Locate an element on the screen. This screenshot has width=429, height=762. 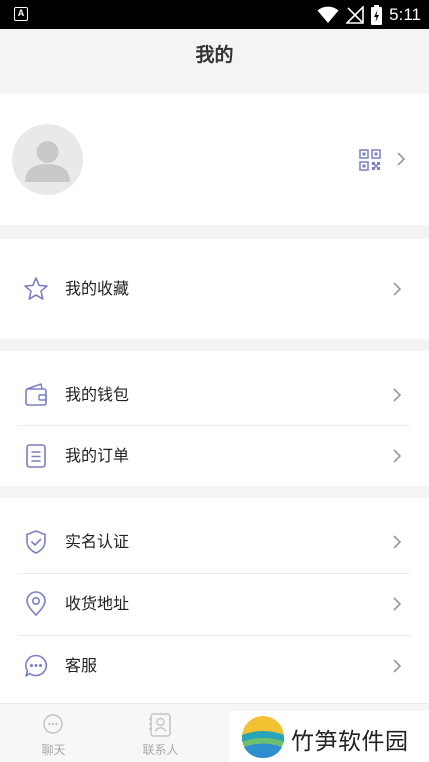
default-avatar-icon is located at coordinates (47, 161).